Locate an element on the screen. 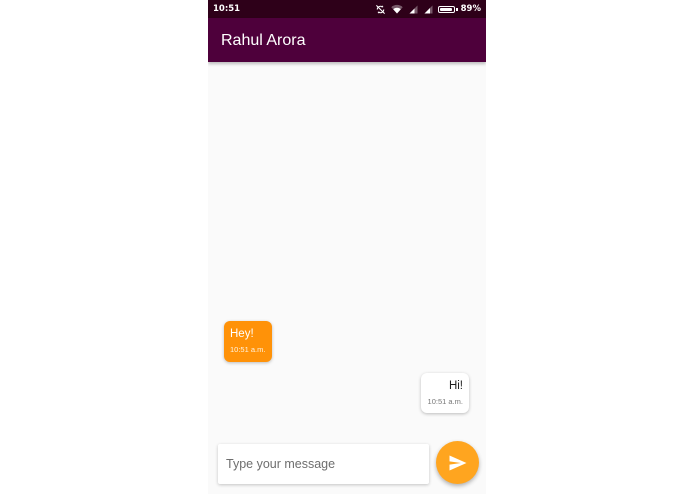 The height and width of the screenshot is (494, 695). battery-tip is located at coordinates (457, 9).